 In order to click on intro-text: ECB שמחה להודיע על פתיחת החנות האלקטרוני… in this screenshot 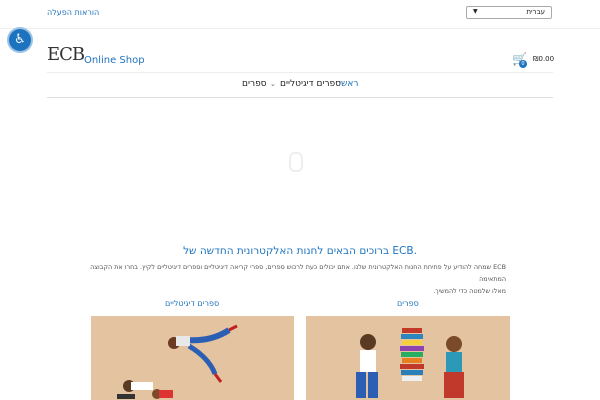, I will do `click(298, 279)`.